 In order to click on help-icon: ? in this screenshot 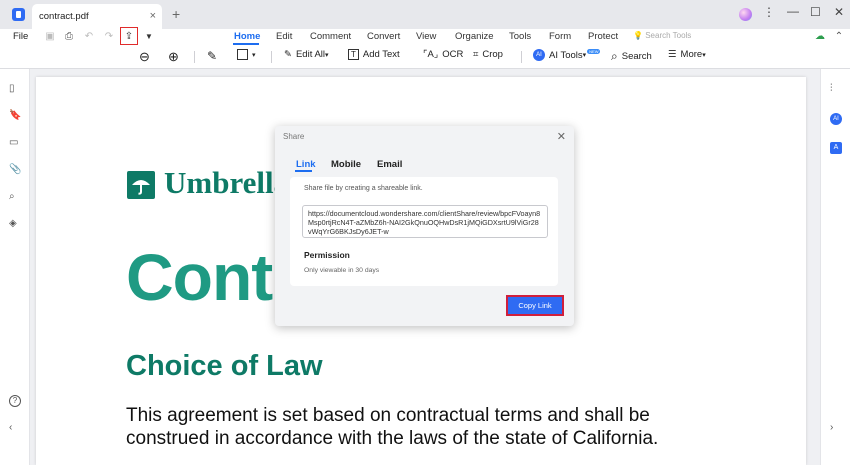, I will do `click(15, 401)`.